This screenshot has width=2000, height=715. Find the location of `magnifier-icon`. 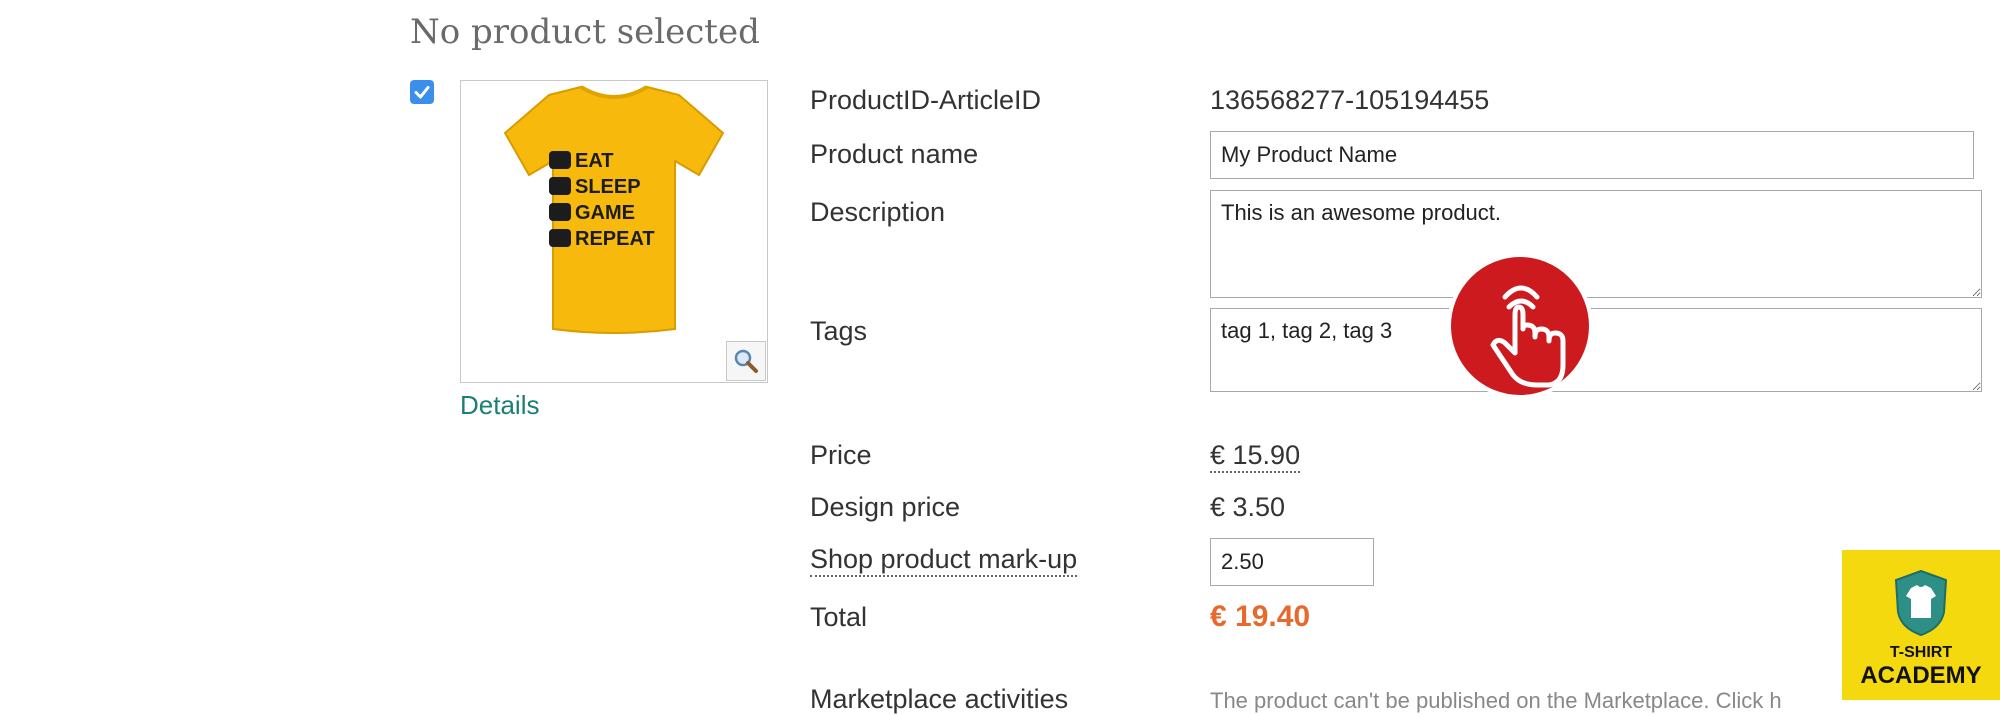

magnifier-icon is located at coordinates (746, 361).